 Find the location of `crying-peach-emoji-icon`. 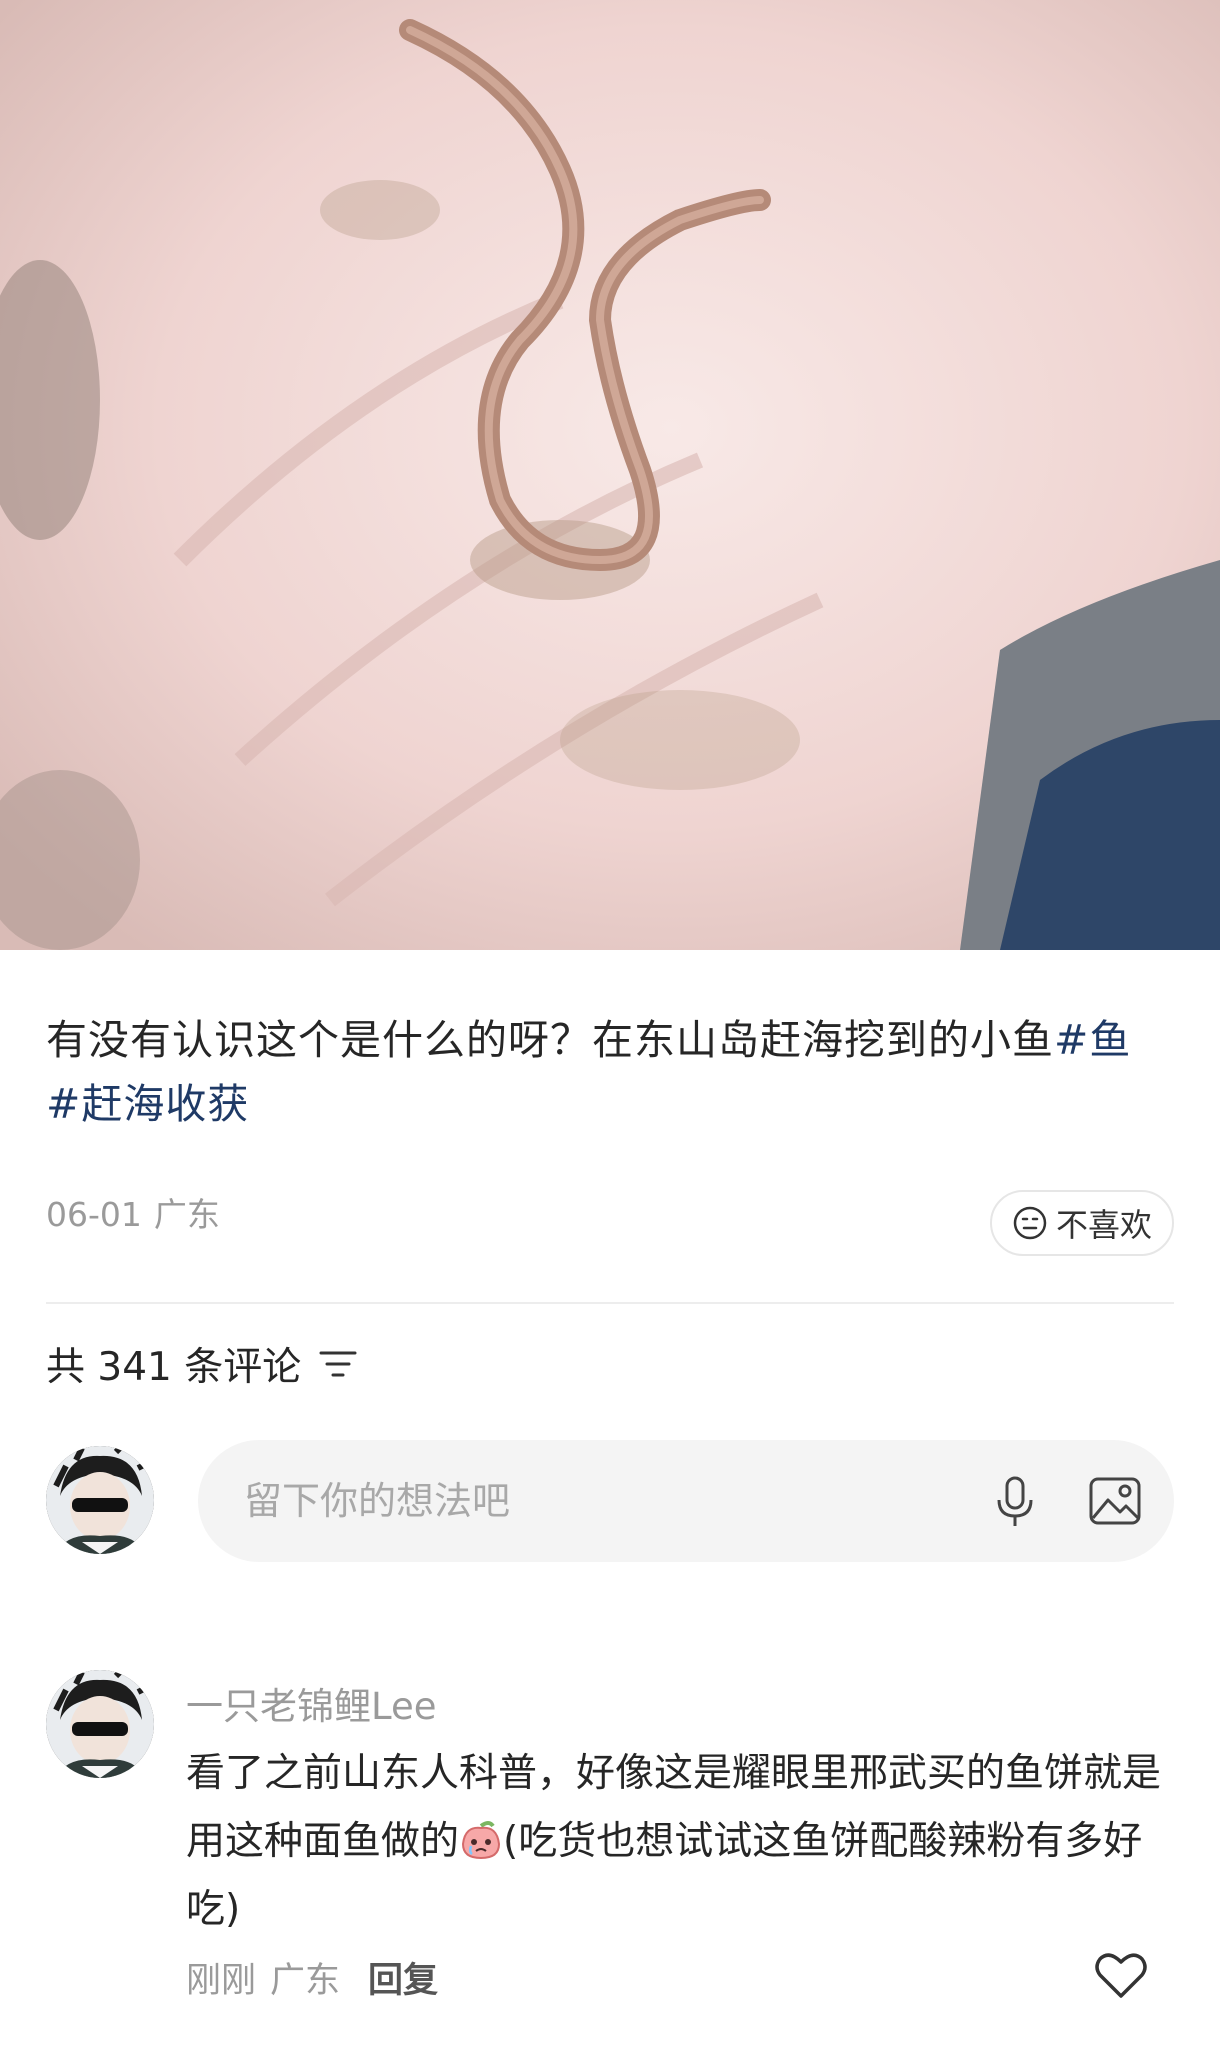

crying-peach-emoji-icon is located at coordinates (481, 1840).